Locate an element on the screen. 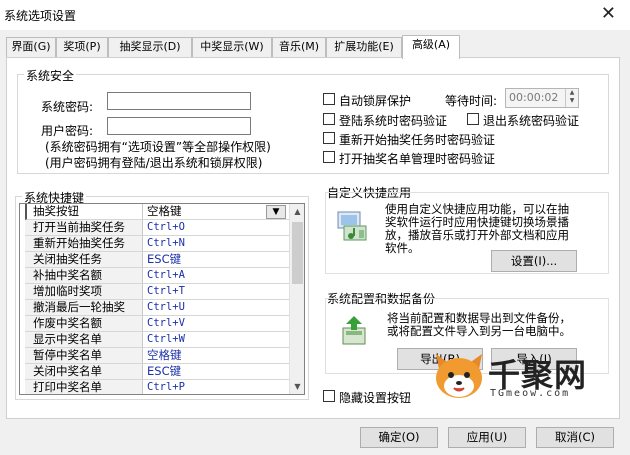 The width and height of the screenshot is (630, 455). system-password-label: 系统密码: is located at coordinates (67, 107).